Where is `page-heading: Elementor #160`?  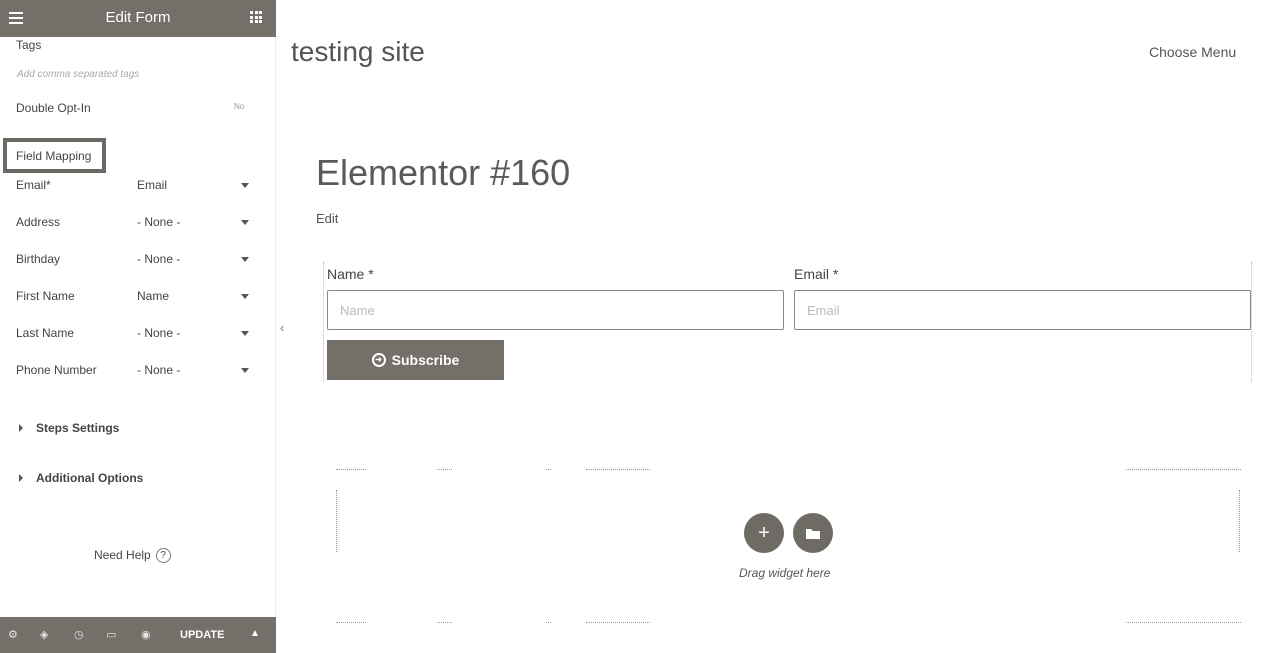 page-heading: Elementor #160 is located at coordinates (443, 172).